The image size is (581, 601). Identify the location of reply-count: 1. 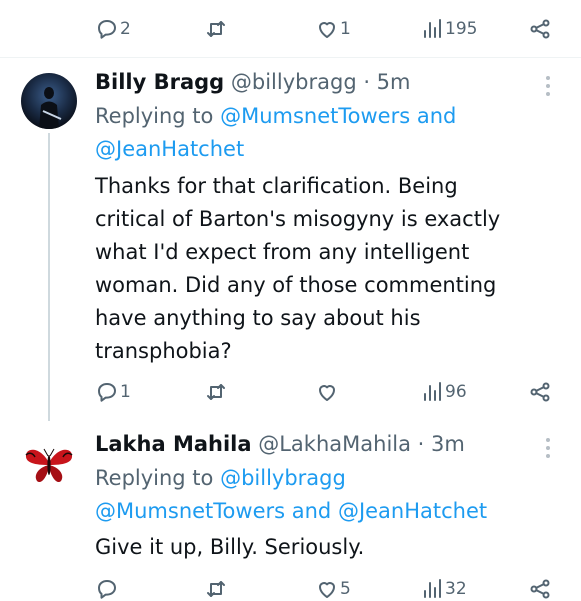
(125, 392).